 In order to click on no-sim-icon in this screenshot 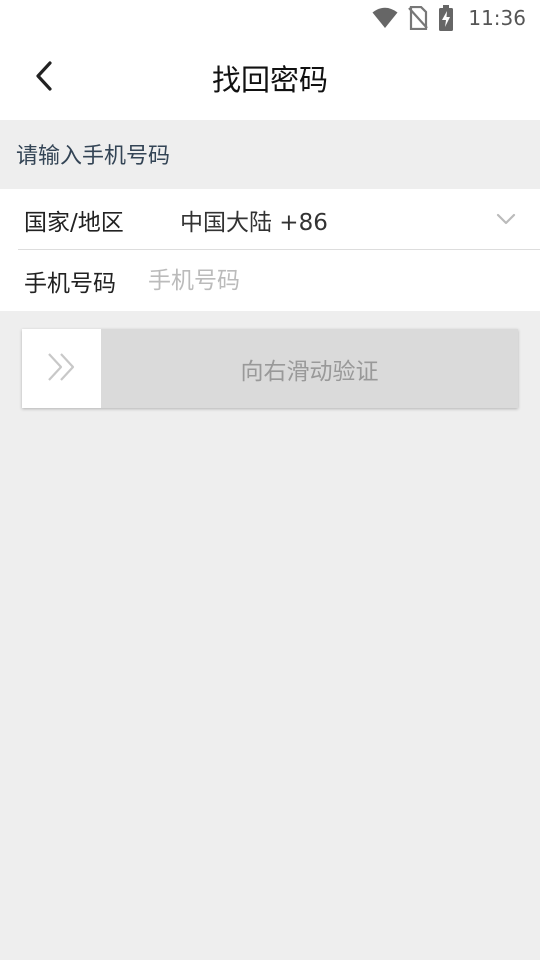, I will do `click(418, 18)`.